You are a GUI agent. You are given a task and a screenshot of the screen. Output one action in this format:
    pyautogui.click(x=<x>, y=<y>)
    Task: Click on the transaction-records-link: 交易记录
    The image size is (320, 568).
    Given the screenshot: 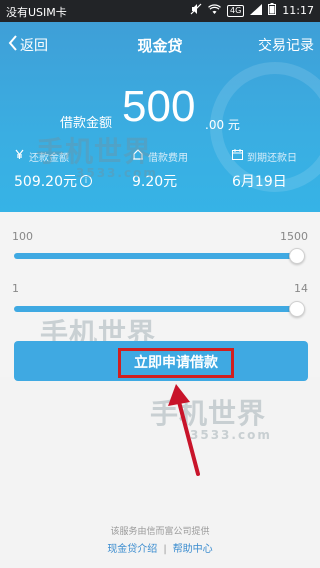 What is the action you would take?
    pyautogui.click(x=286, y=45)
    